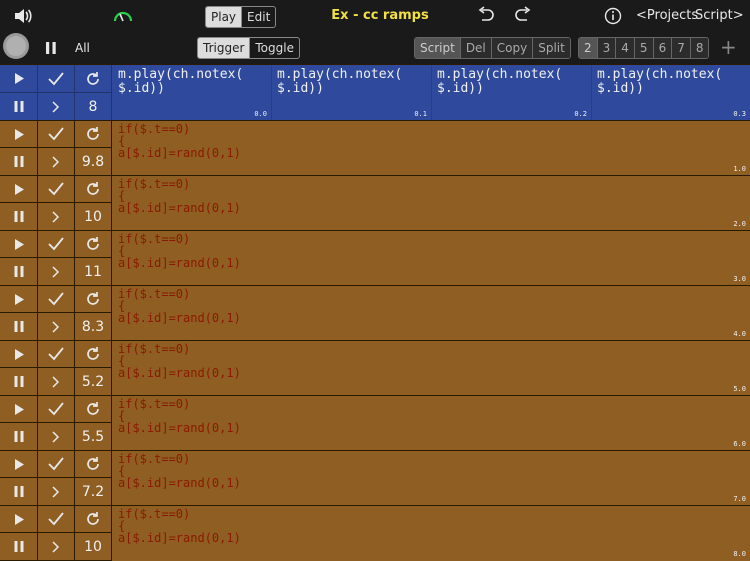 The height and width of the screenshot is (561, 750). I want to click on pause-all-icon, so click(51, 49).